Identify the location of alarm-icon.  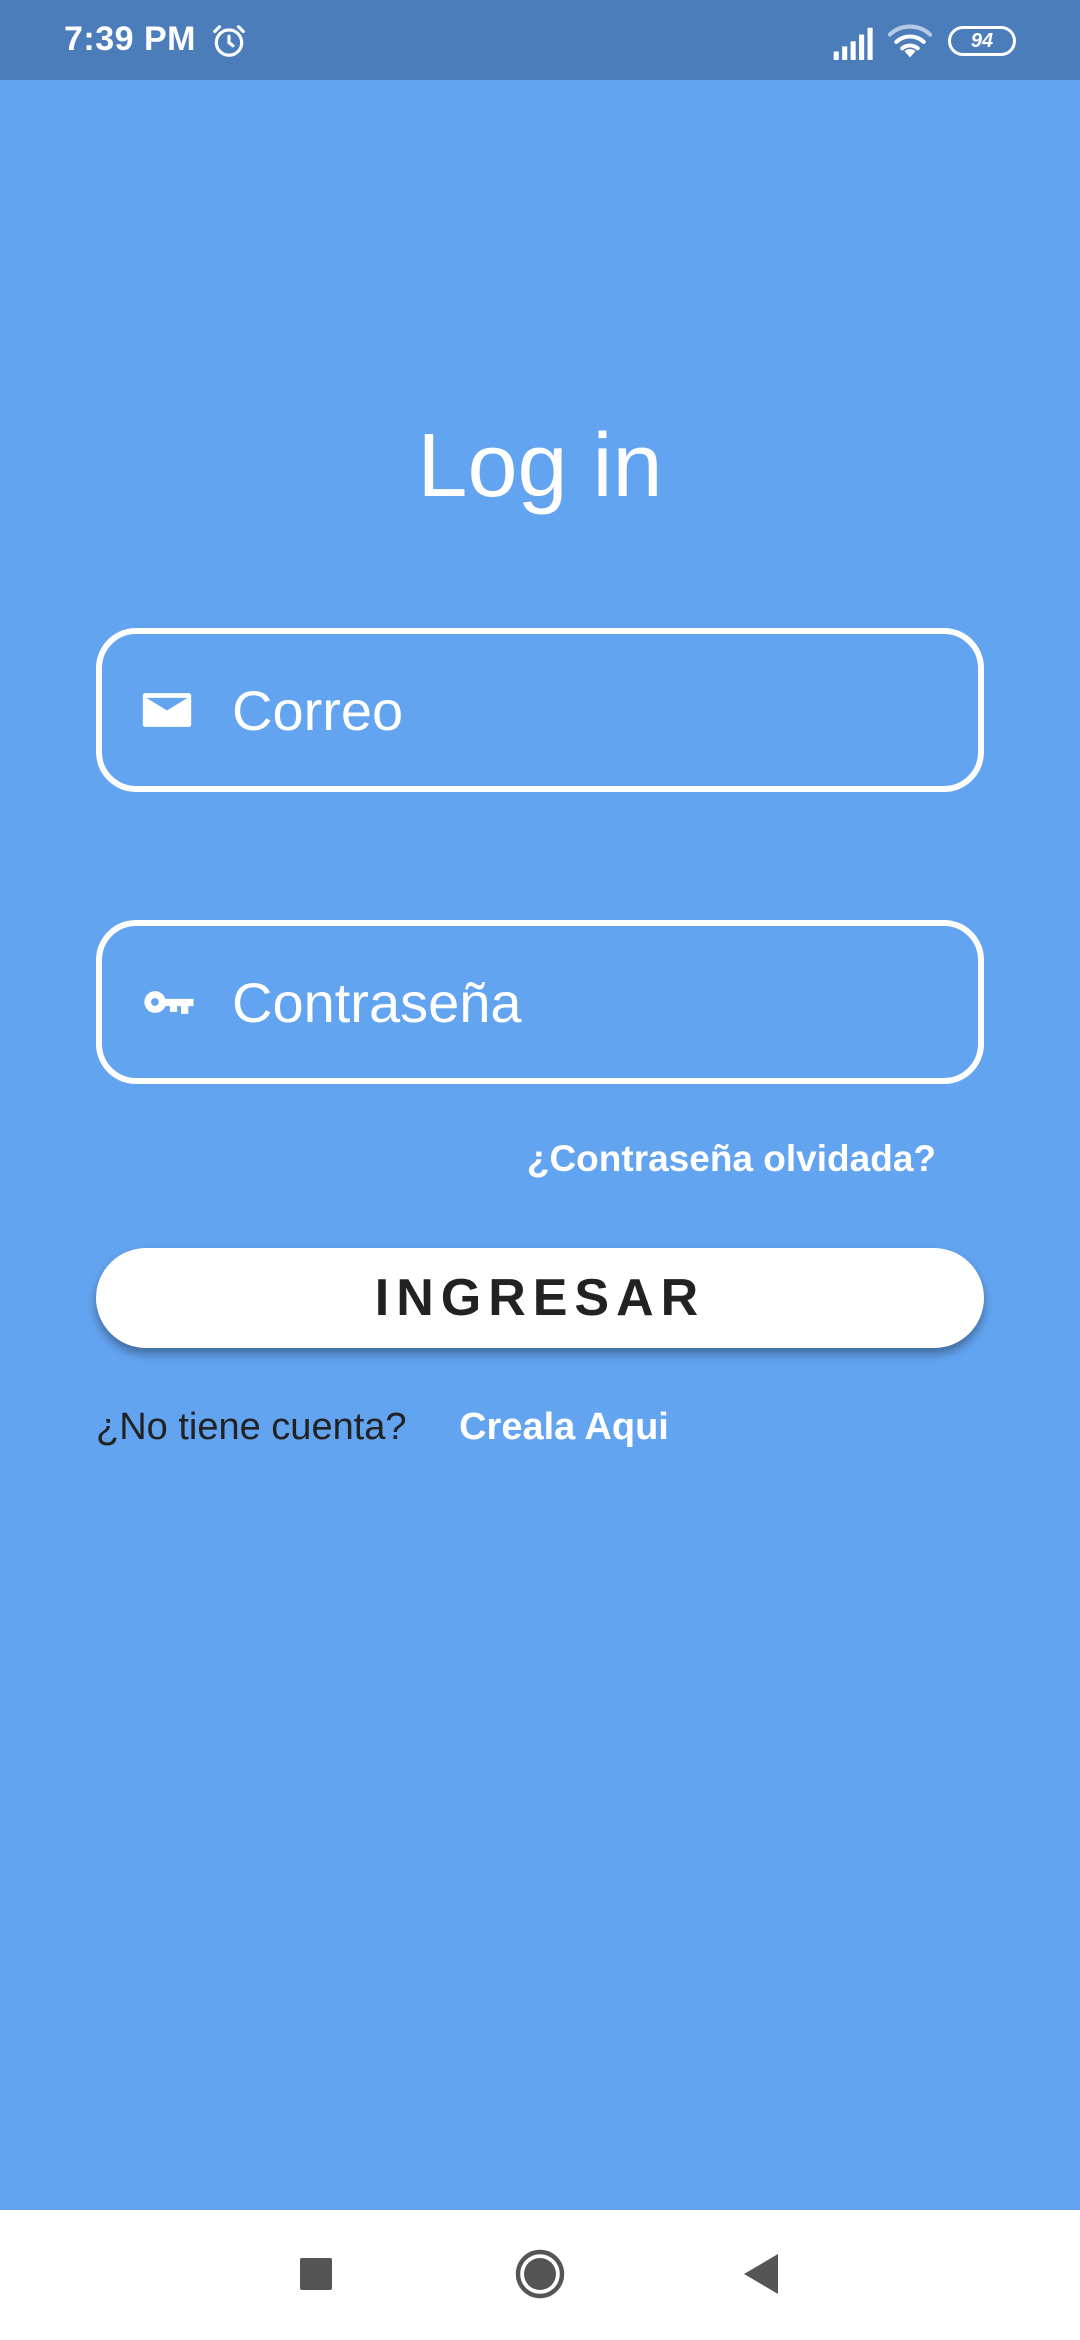
(229, 41).